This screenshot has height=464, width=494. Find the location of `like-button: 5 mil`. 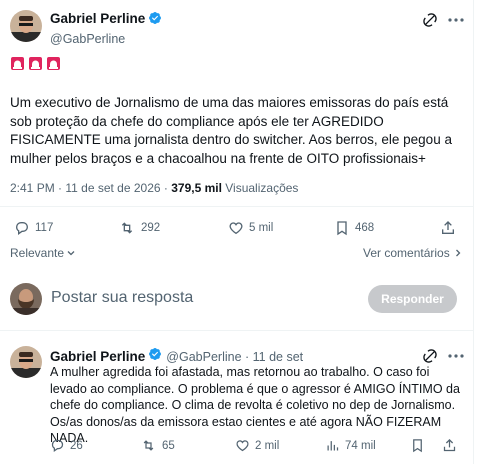

like-button: 5 mil is located at coordinates (250, 228).